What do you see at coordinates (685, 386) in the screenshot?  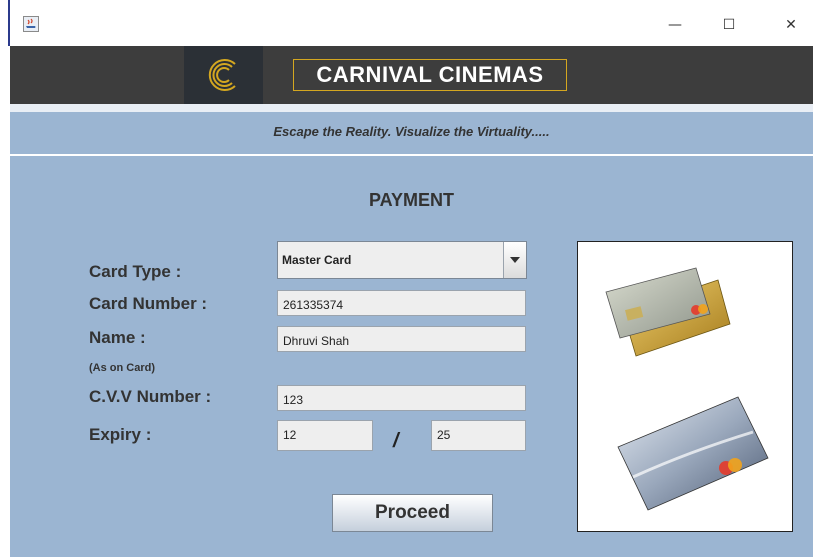 I see `credit-cards-image` at bounding box center [685, 386].